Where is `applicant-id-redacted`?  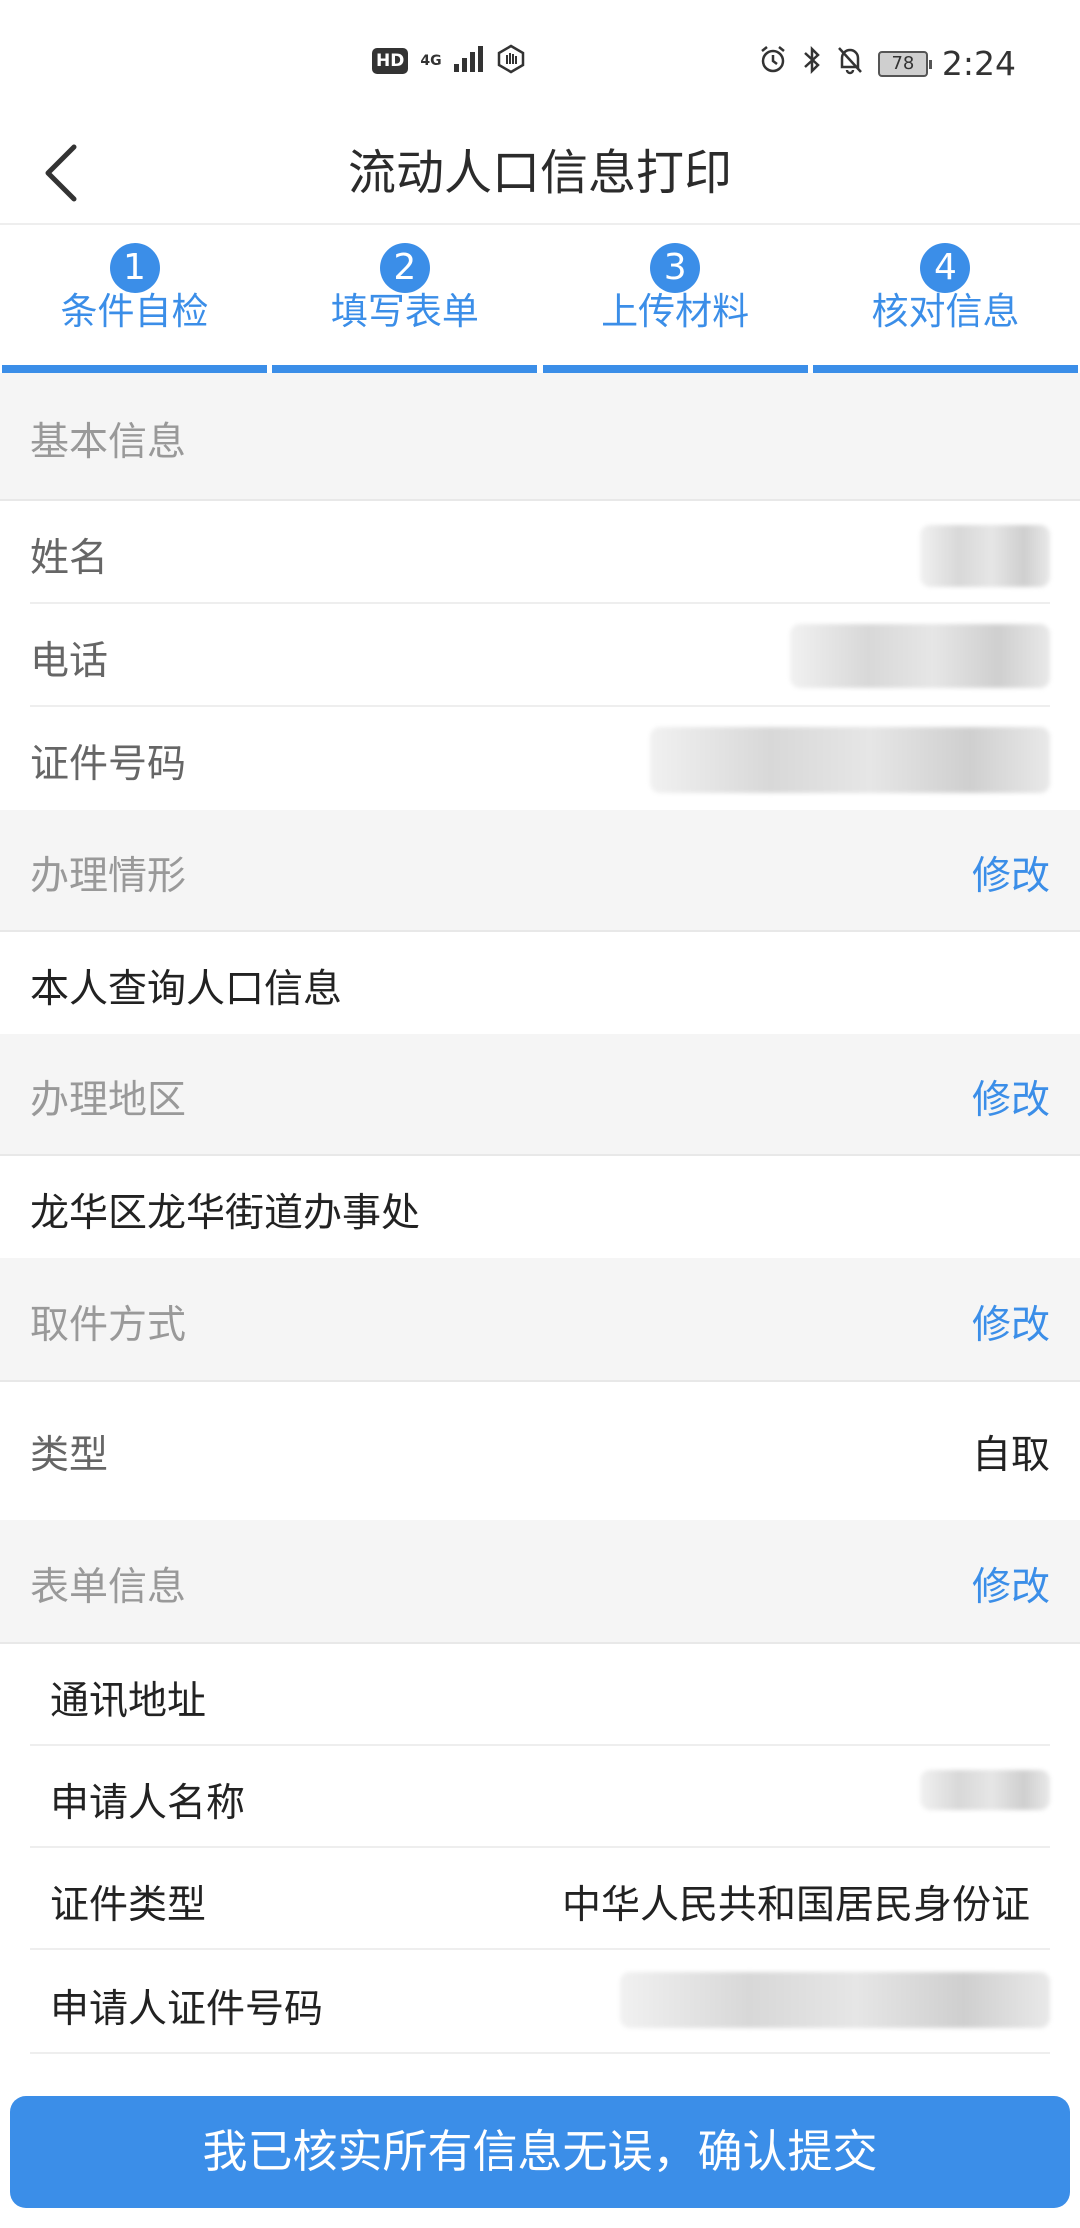
applicant-id-redacted is located at coordinates (835, 2000).